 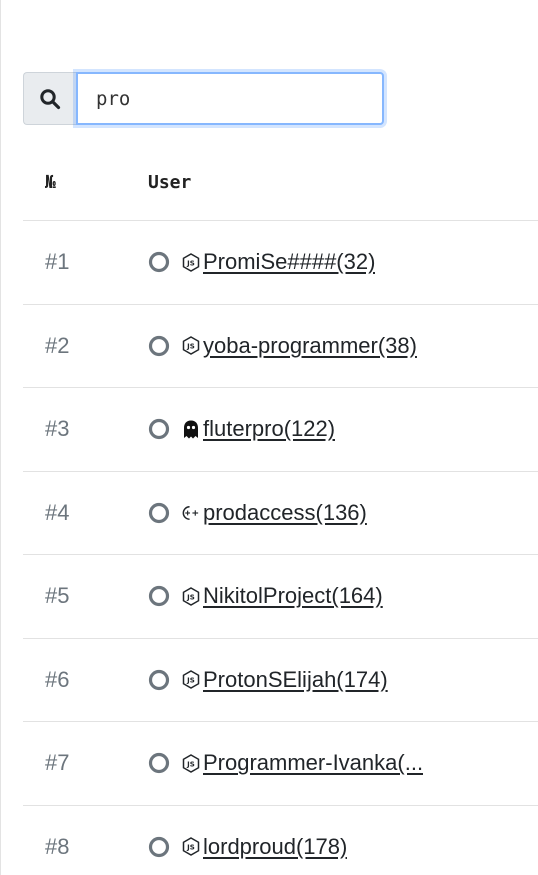 I want to click on user-link: NikitolProject(164), so click(x=293, y=596).